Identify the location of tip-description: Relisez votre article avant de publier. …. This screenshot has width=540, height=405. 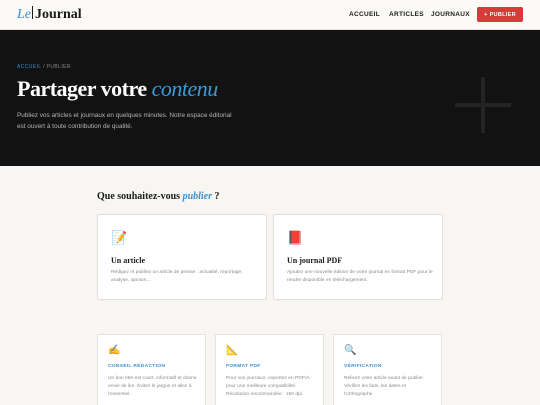
(384, 386).